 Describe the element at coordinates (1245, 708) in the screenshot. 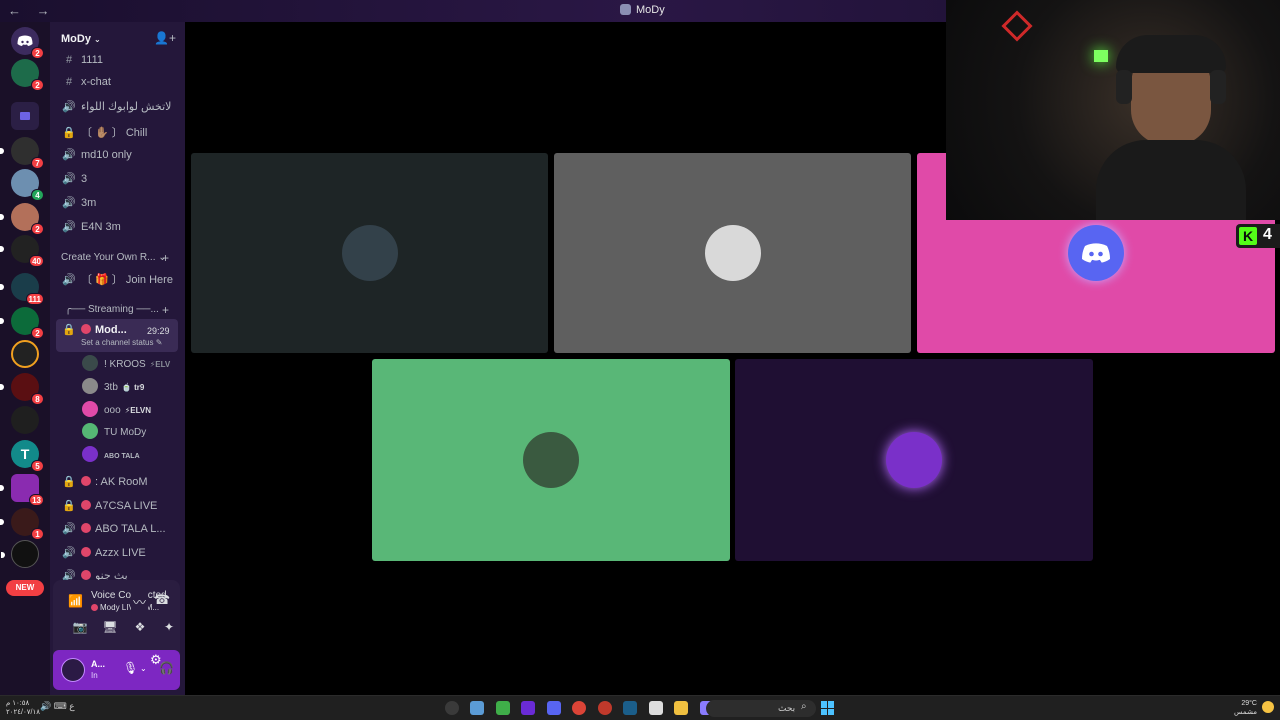

I see `weather-widget: 29°C مشمس` at that location.